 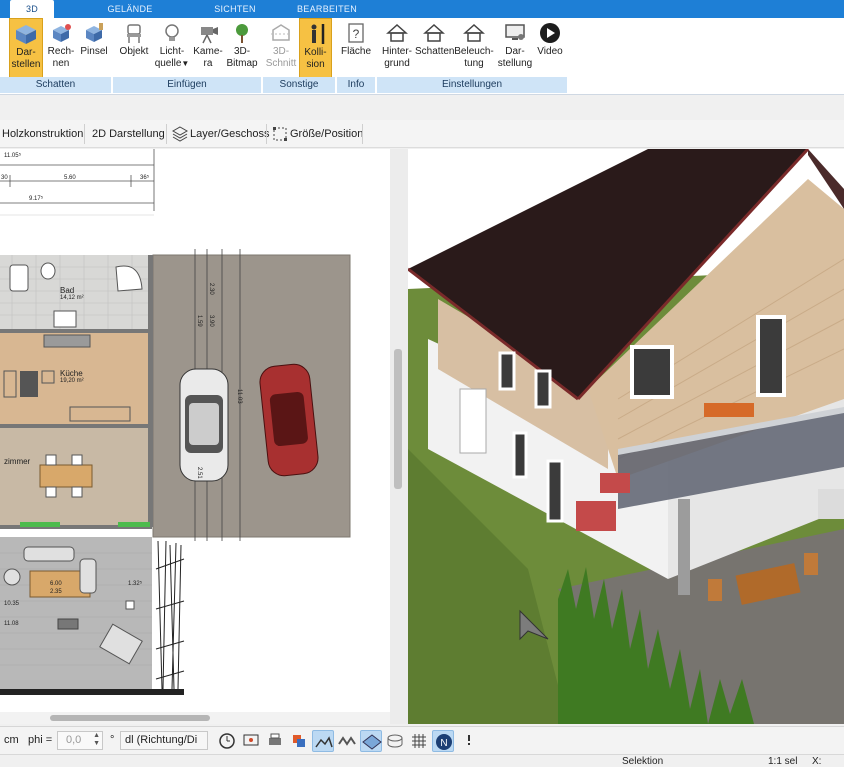 I want to click on schnitt-3d-button: 3D- Schnitt, so click(x=281, y=48).